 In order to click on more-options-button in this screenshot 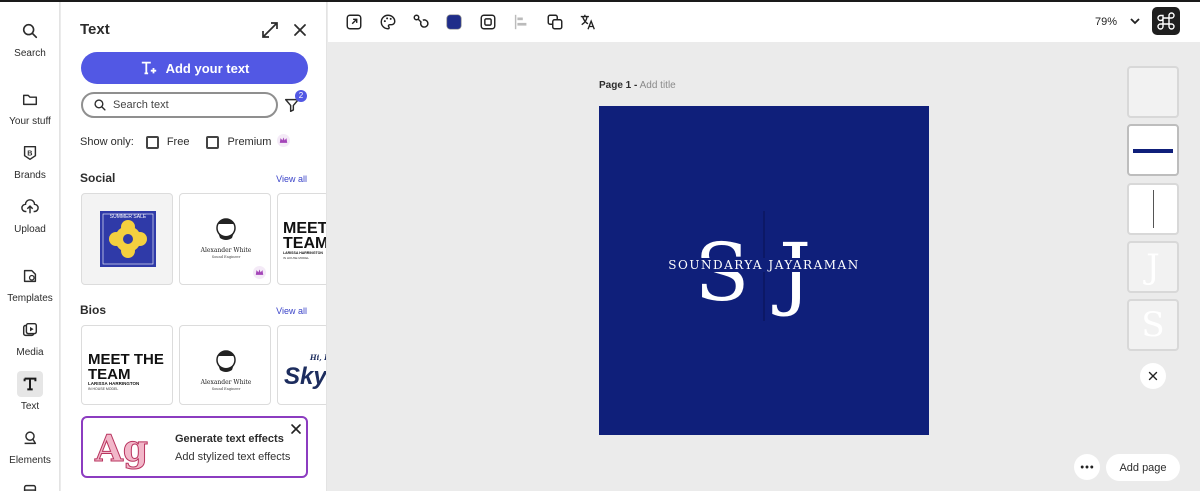, I will do `click(1087, 467)`.